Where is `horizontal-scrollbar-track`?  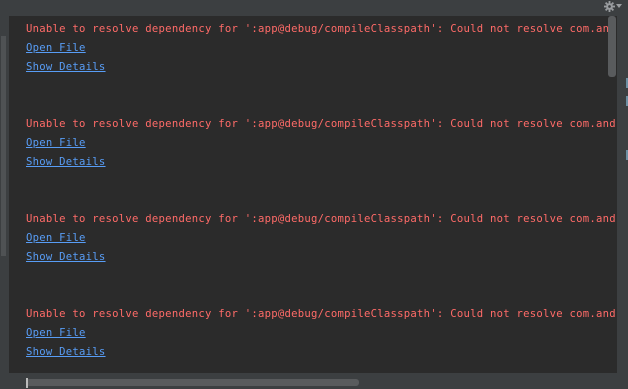
horizontal-scrollbar-track is located at coordinates (313, 381).